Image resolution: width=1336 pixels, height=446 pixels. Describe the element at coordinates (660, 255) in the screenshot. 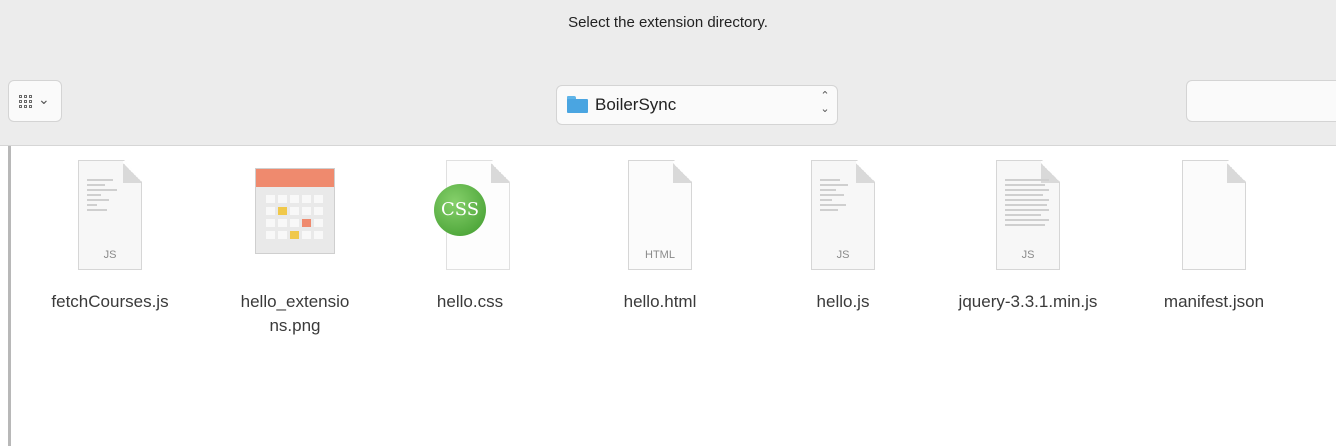

I see `file-ext-label: HTML` at that location.